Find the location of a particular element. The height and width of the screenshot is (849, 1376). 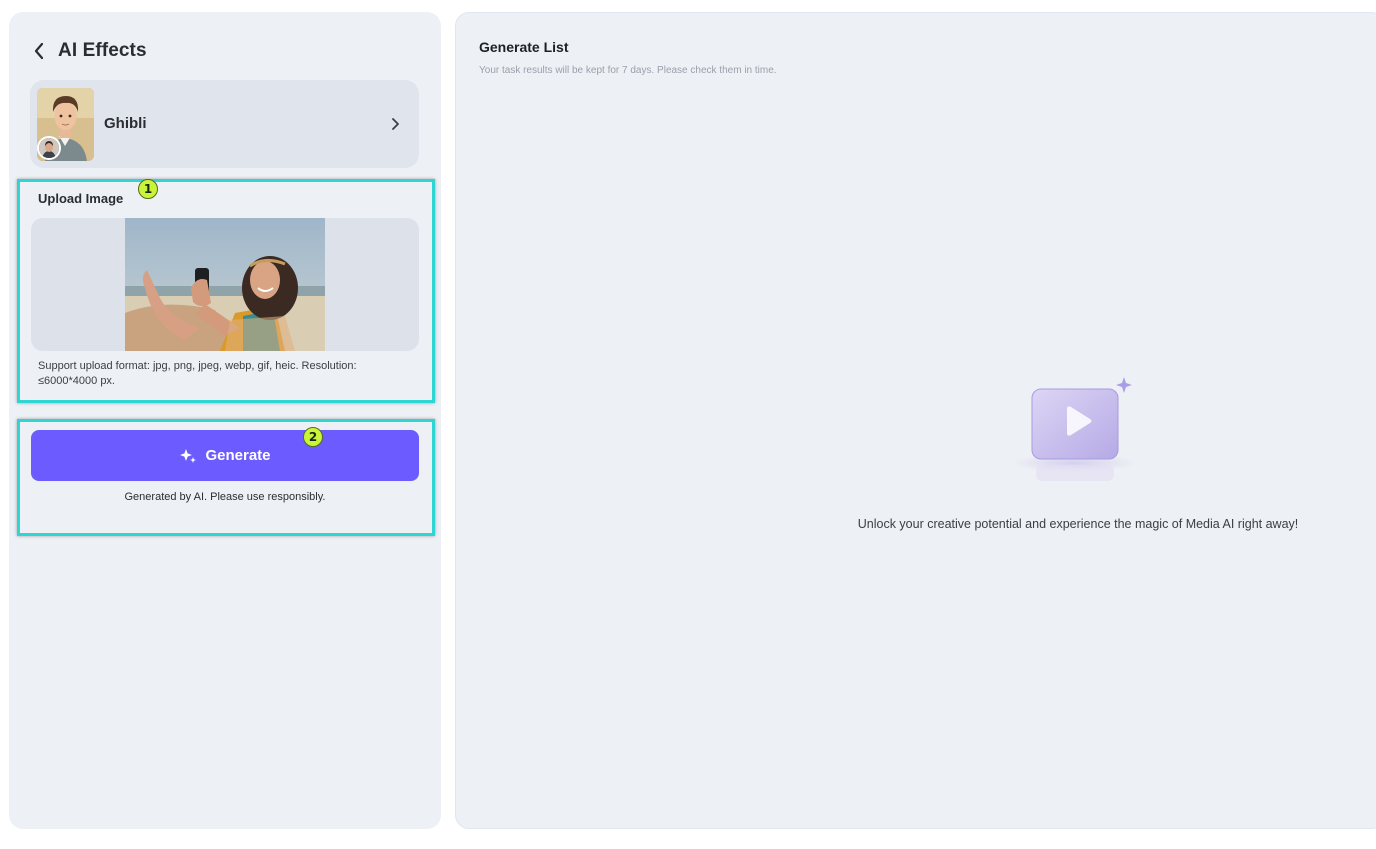

effect-selector: Ghibli is located at coordinates (224, 124).